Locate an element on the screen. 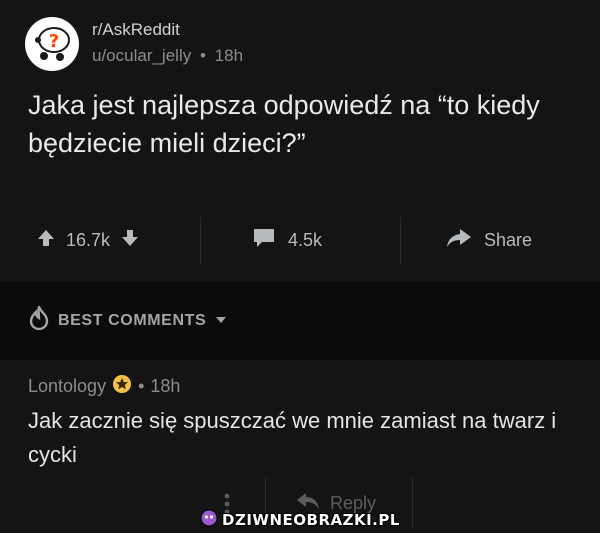  post-author: u/ocular_jelly is located at coordinates (141, 55).